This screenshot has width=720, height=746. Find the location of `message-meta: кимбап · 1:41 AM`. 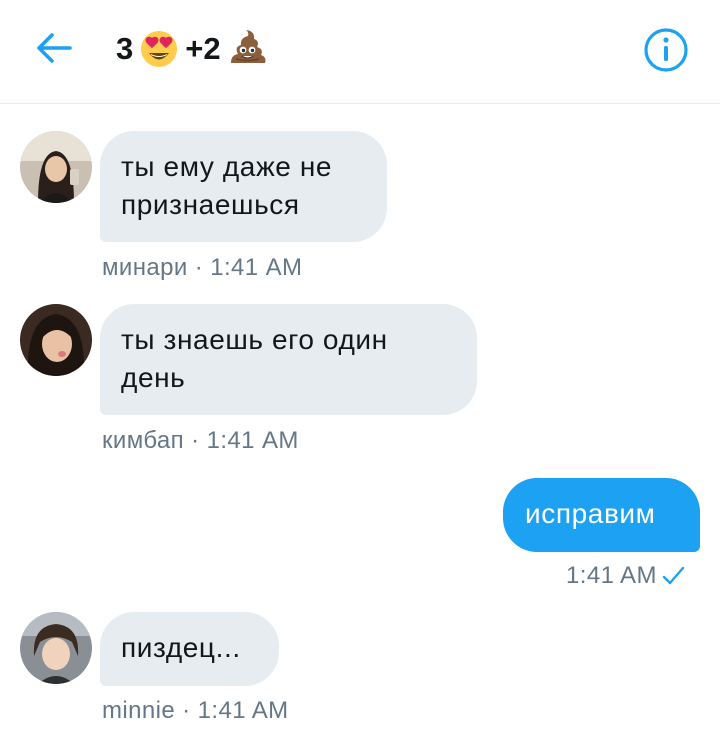

message-meta: кимбап · 1:41 AM is located at coordinates (200, 441).